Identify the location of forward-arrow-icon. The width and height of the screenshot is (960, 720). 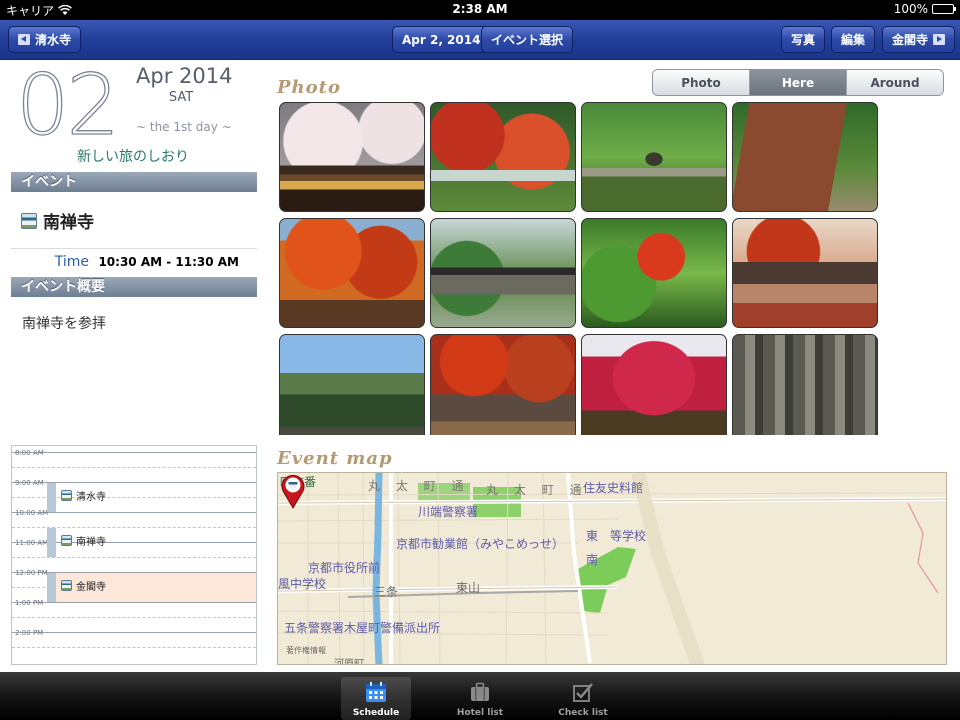
(939, 39).